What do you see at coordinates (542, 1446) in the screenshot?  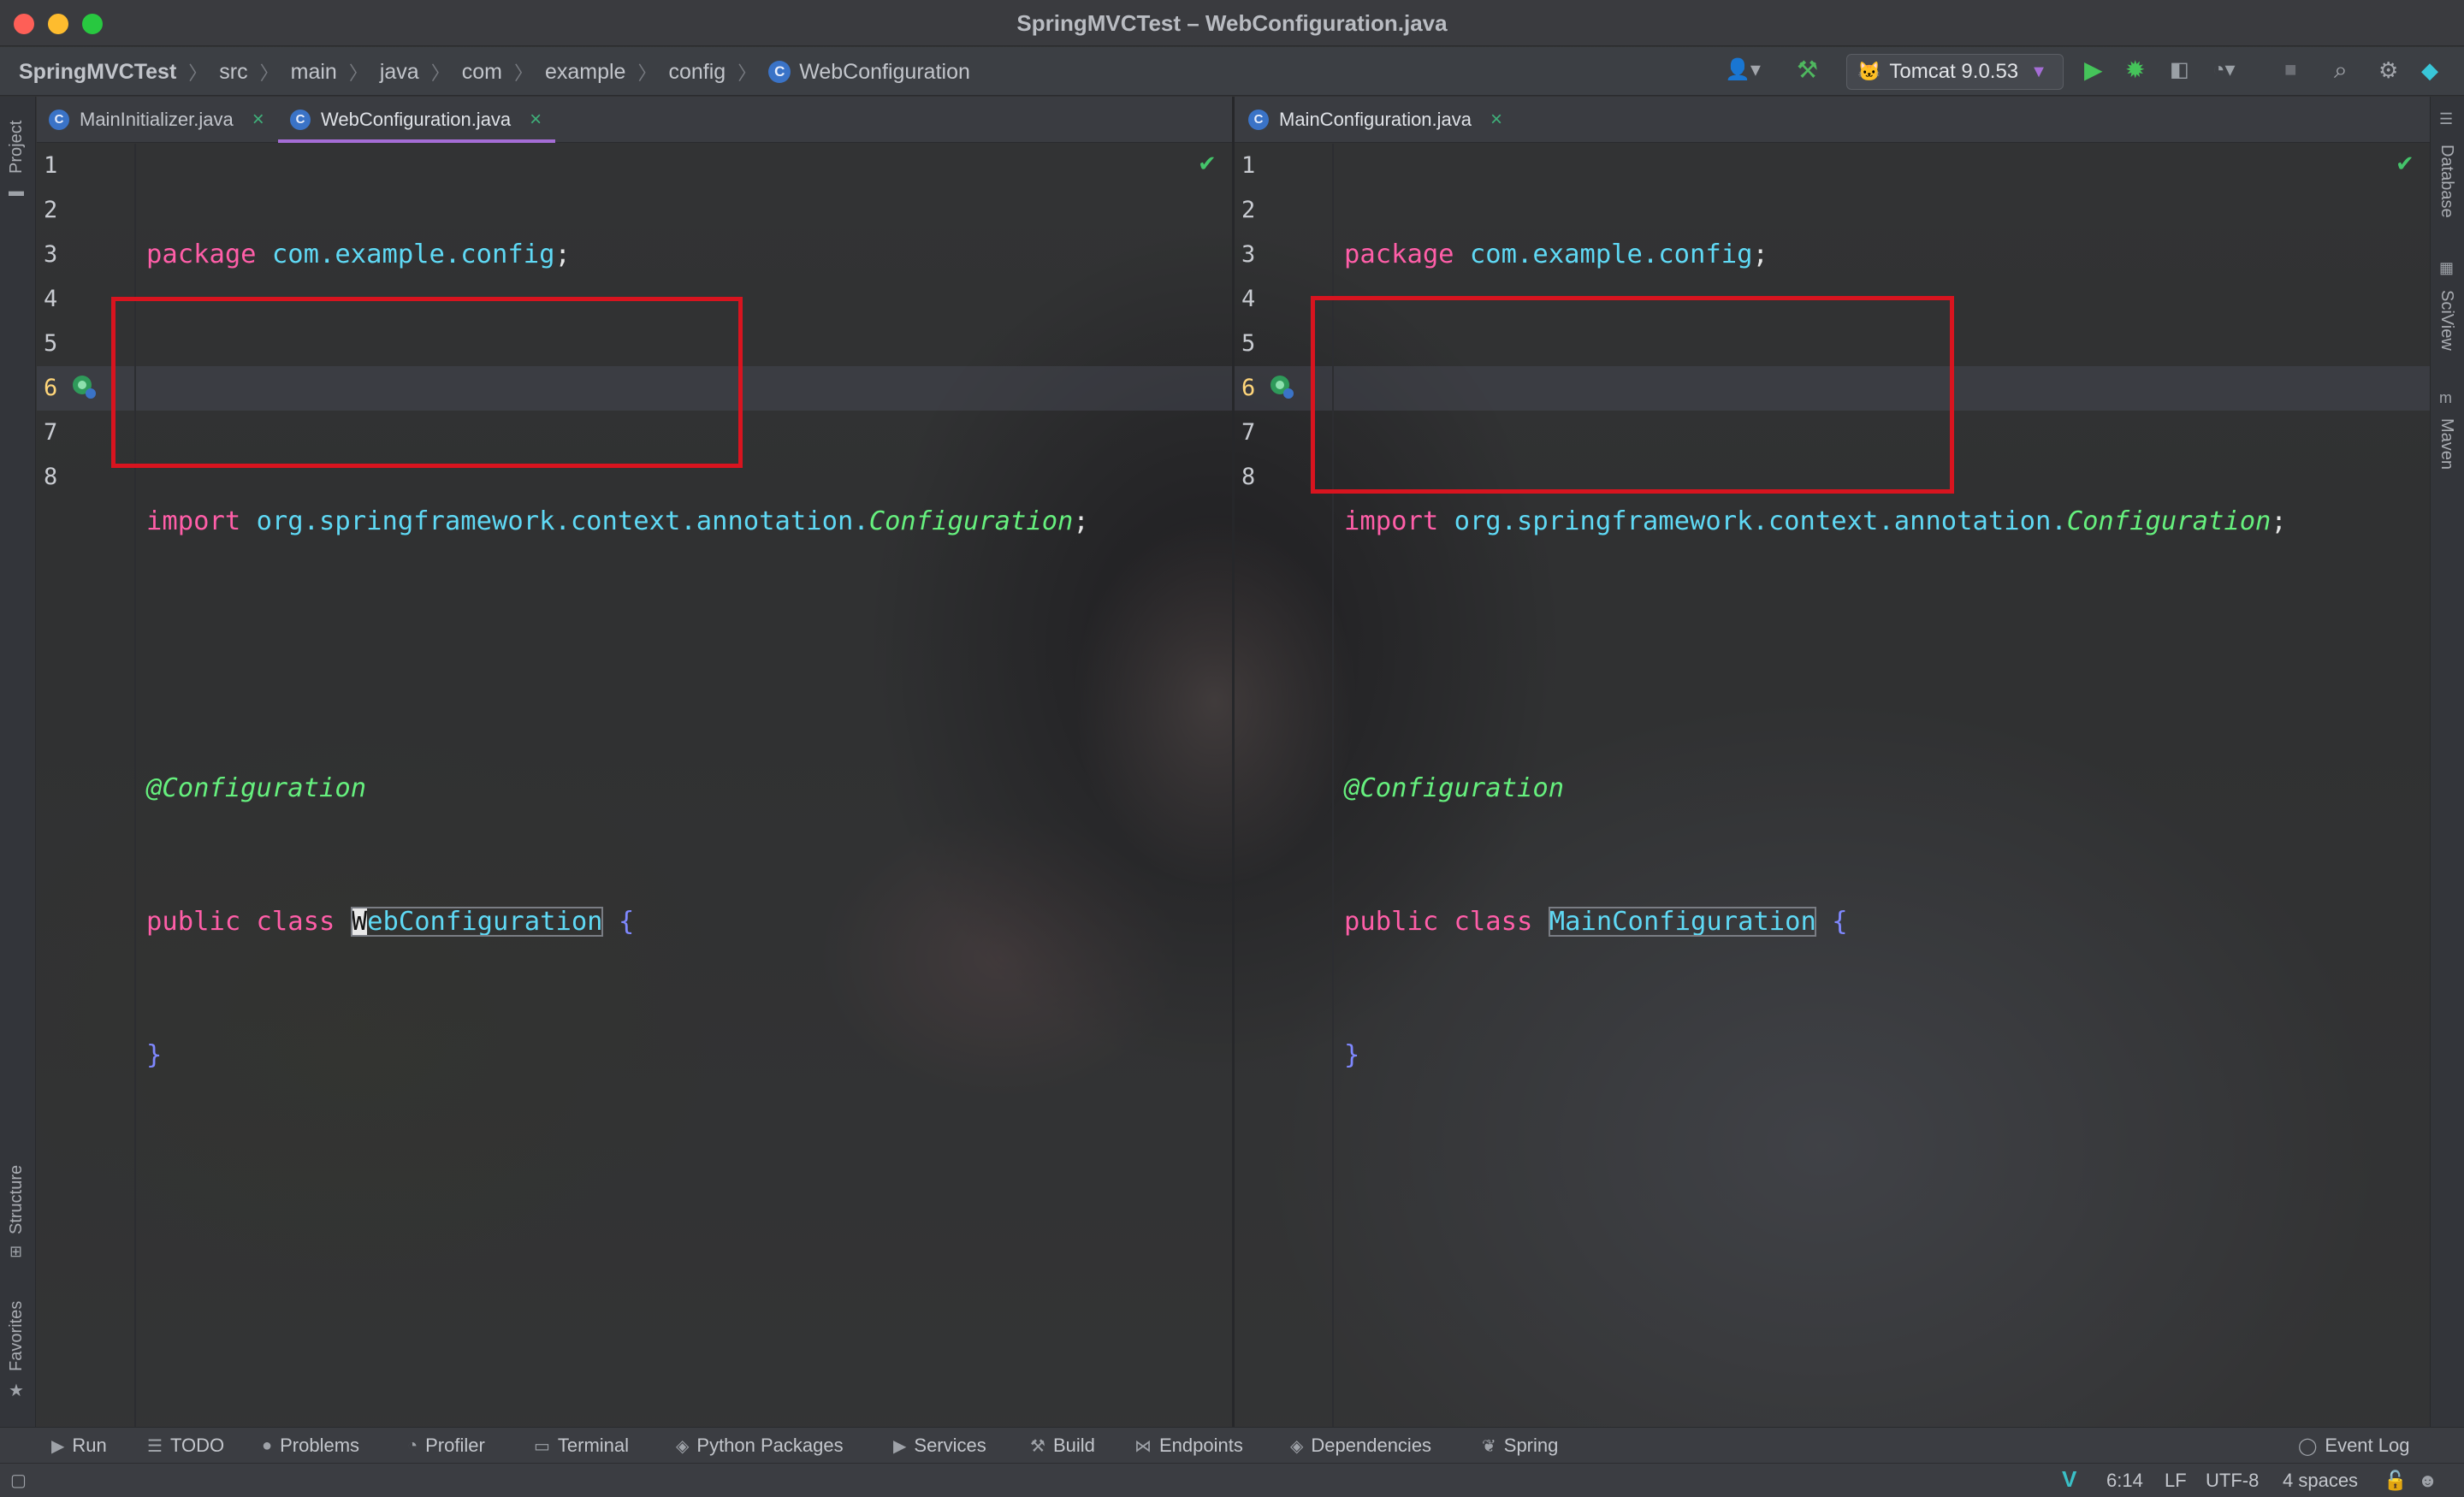 I see `terminal-icon: ▭` at bounding box center [542, 1446].